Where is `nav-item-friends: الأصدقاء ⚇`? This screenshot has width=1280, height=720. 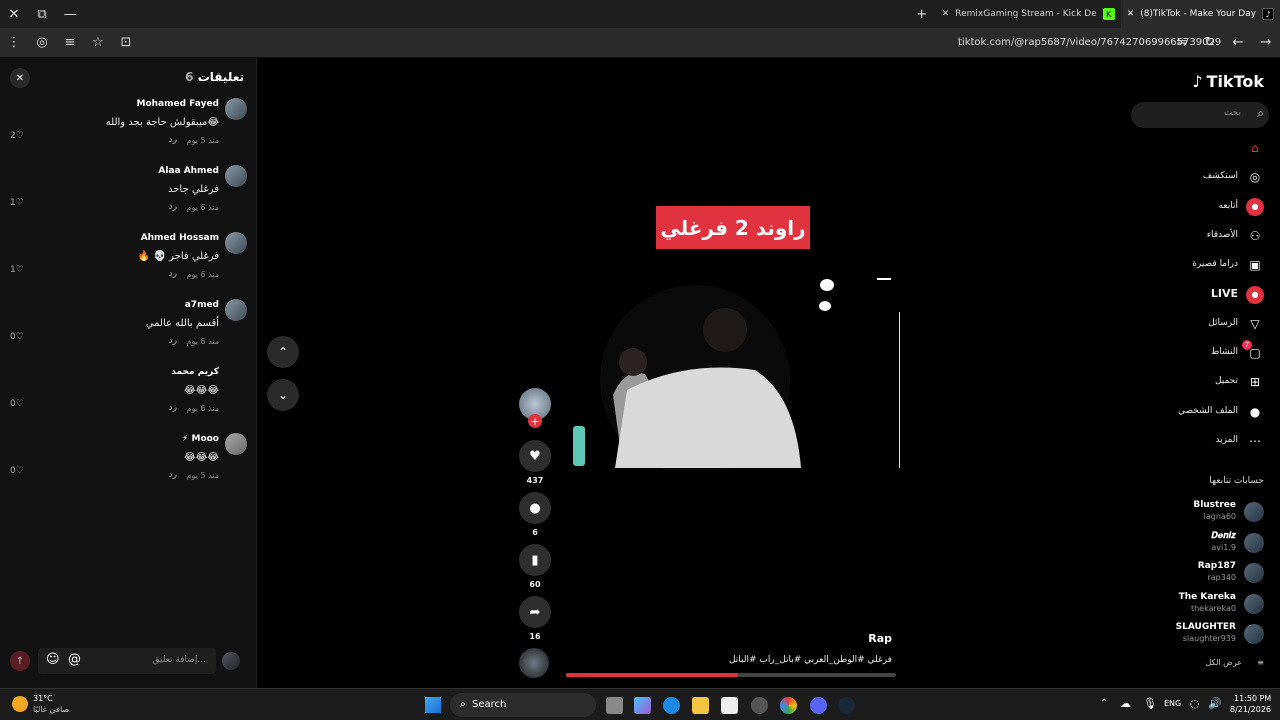
nav-item-friends: الأصدقاء ⚇ is located at coordinates (1204, 237).